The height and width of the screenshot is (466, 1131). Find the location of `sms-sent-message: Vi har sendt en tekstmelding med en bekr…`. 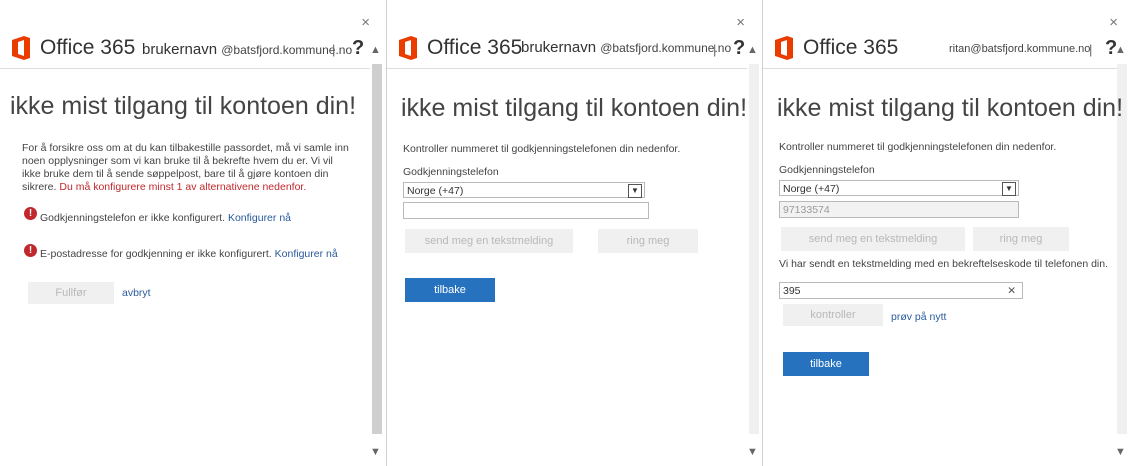

sms-sent-message: Vi har sendt en tekstmelding med en bekr… is located at coordinates (944, 264).